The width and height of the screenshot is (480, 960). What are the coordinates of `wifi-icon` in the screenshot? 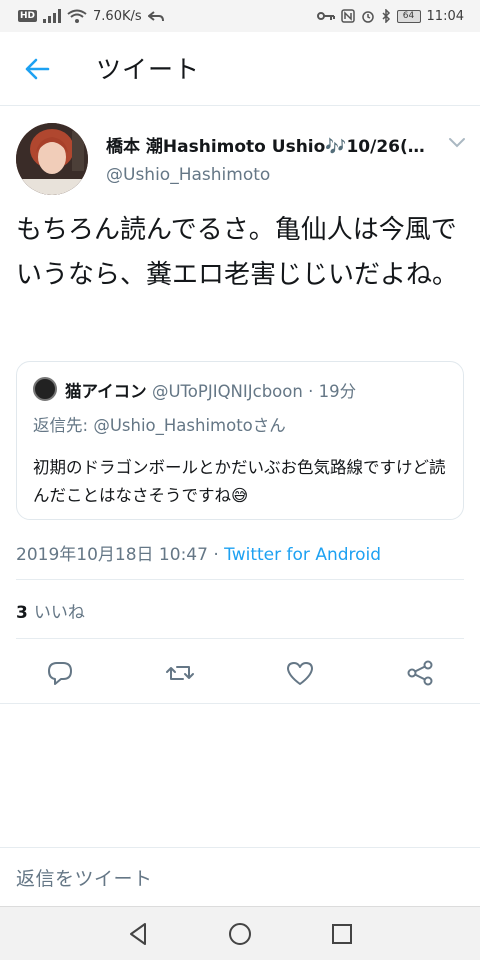 It's located at (77, 16).